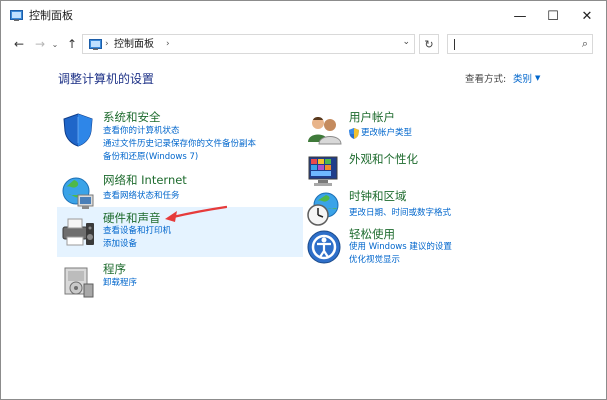 The width and height of the screenshot is (607, 400). Describe the element at coordinates (553, 16) in the screenshot. I see `maximize-button: ☐` at that location.